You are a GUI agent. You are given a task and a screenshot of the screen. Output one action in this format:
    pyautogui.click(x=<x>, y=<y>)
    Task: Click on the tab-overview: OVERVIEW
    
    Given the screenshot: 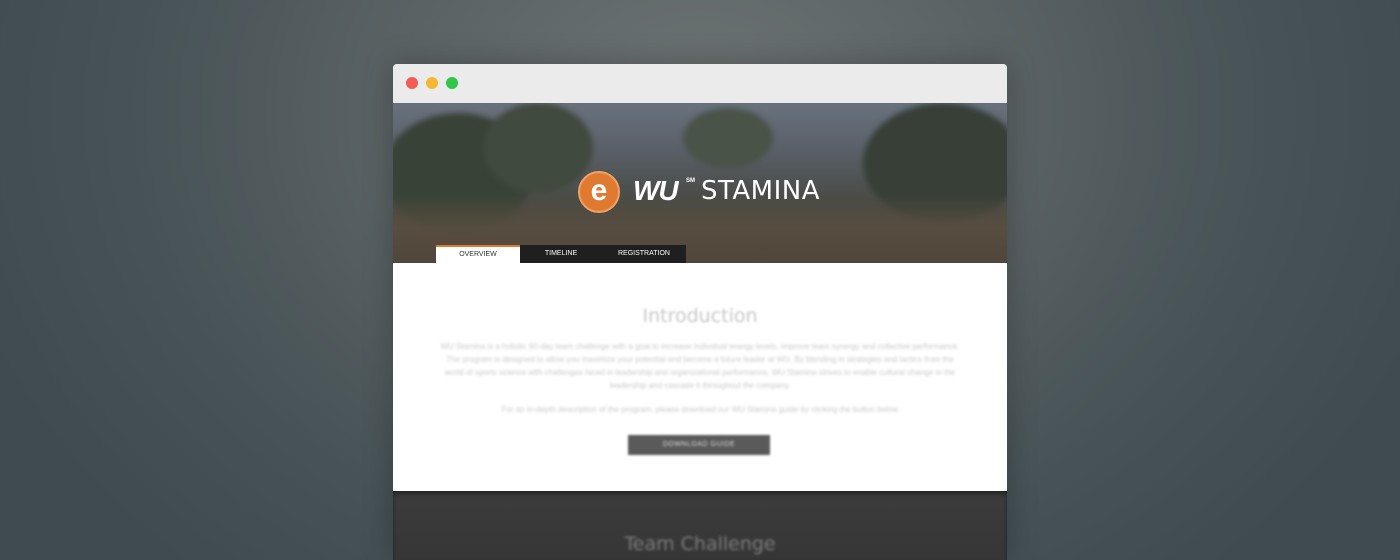 What is the action you would take?
    pyautogui.click(x=478, y=254)
    